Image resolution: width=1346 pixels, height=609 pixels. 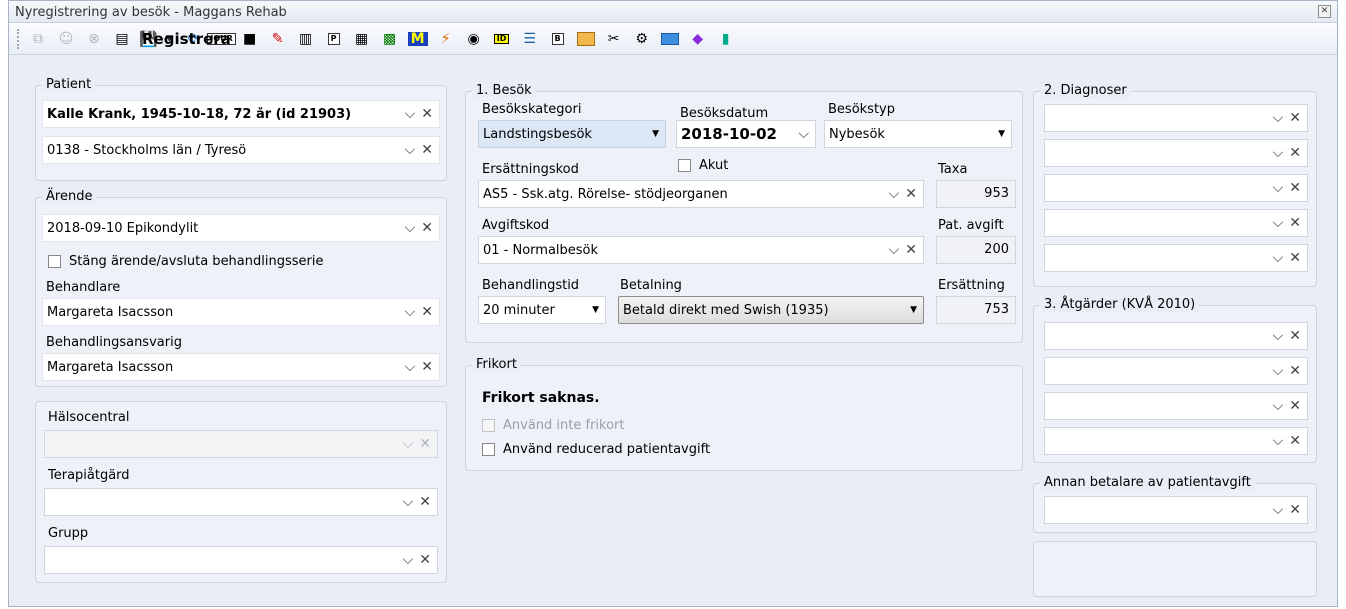 What do you see at coordinates (1176, 336) in the screenshot?
I see `atgard-combo-1: ⌵ ✕` at bounding box center [1176, 336].